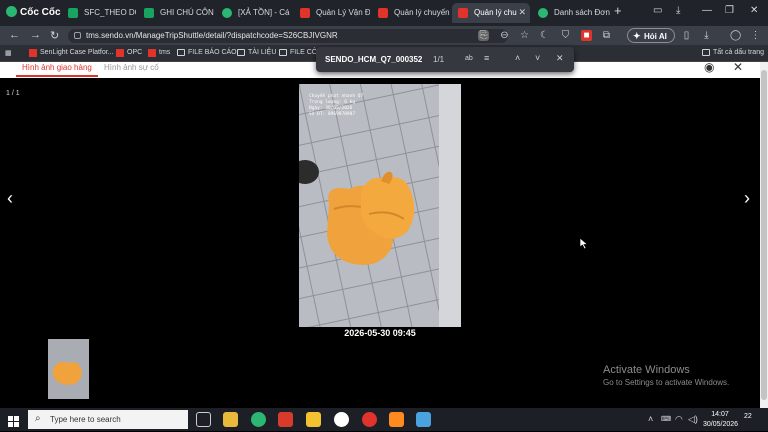  Describe the element at coordinates (678, 10) in the screenshot. I see `download-icon: ⤓` at that location.